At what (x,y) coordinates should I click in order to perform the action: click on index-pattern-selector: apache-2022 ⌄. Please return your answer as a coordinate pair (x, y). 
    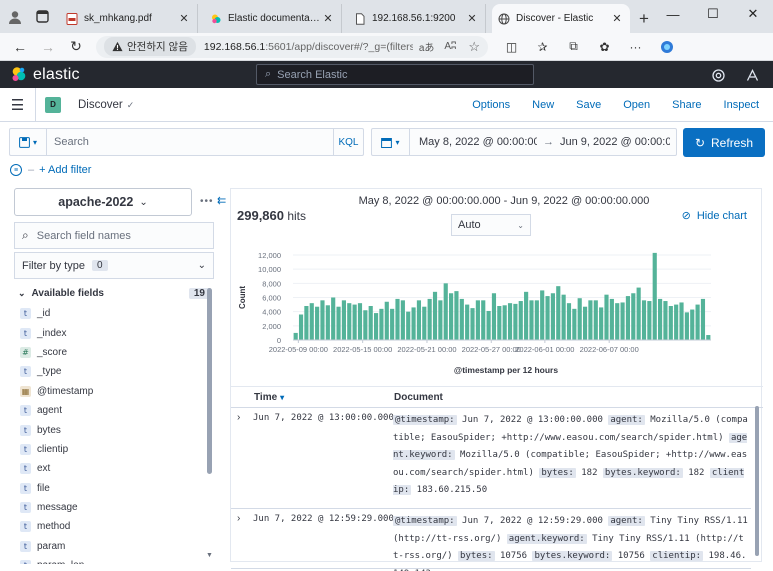
    Looking at the image, I should click on (103, 202).